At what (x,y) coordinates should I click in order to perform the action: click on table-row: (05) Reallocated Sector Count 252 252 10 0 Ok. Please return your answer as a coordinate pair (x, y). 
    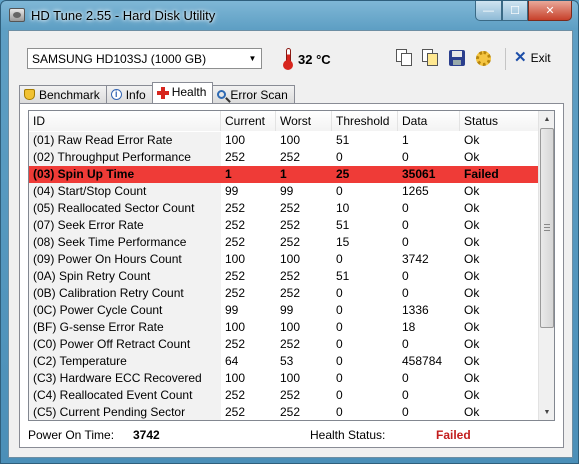
    Looking at the image, I should click on (284, 208).